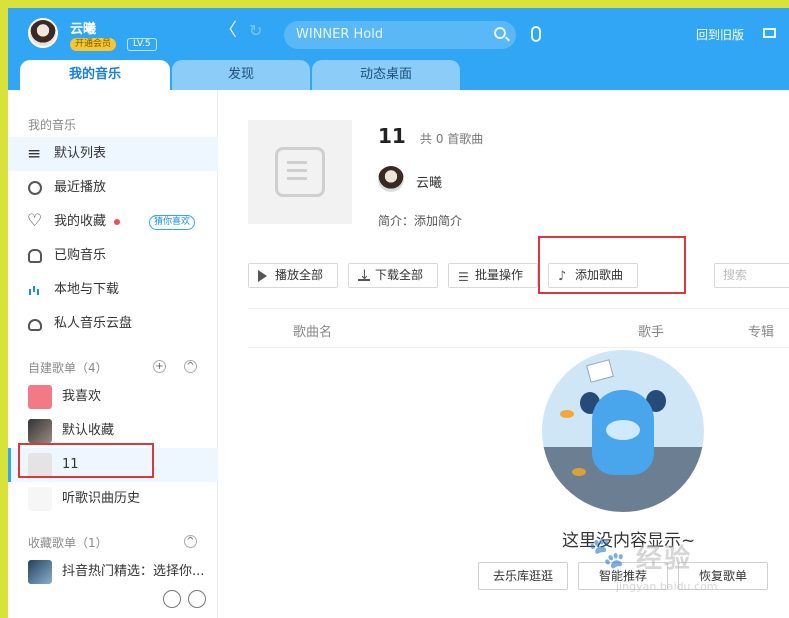  What do you see at coordinates (391, 179) in the screenshot?
I see `owner-avatar` at bounding box center [391, 179].